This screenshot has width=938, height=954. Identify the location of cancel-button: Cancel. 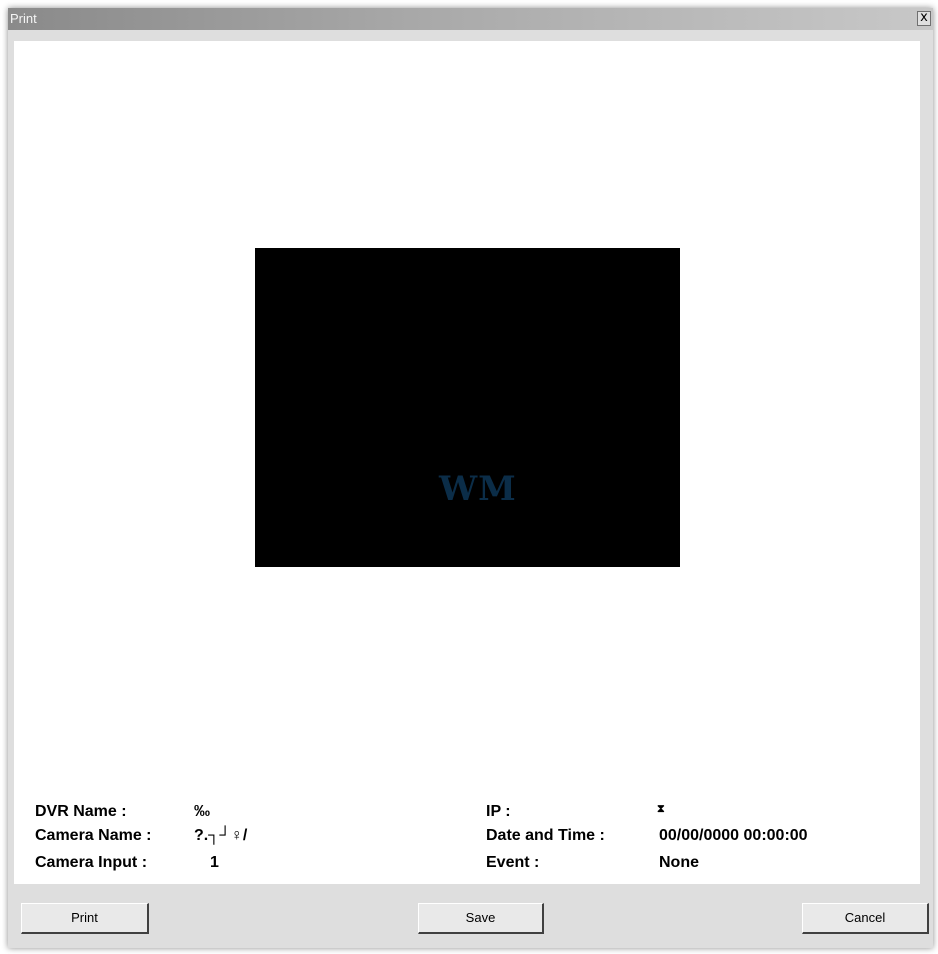
(865, 918).